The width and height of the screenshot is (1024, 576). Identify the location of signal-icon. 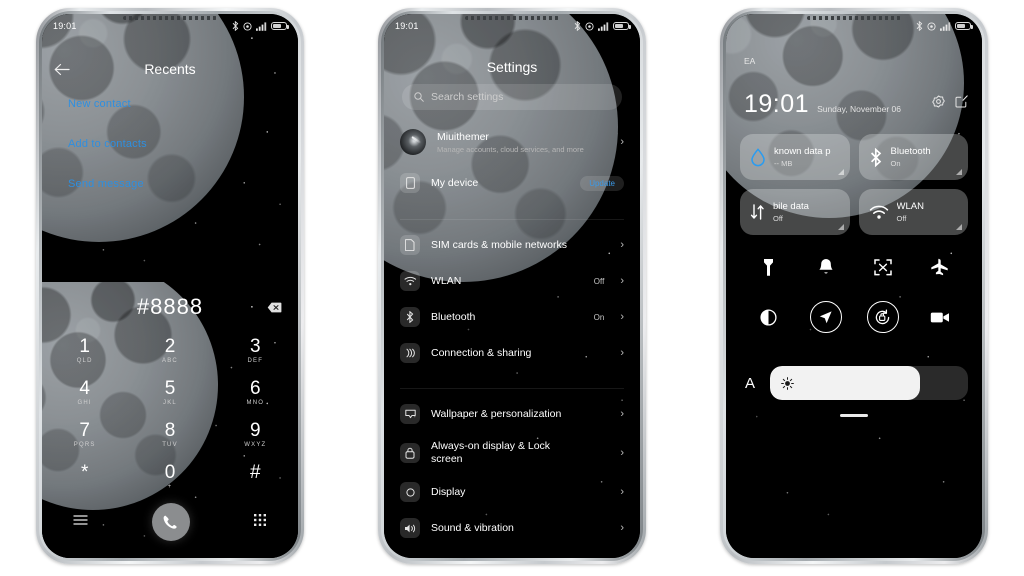
(603, 26).